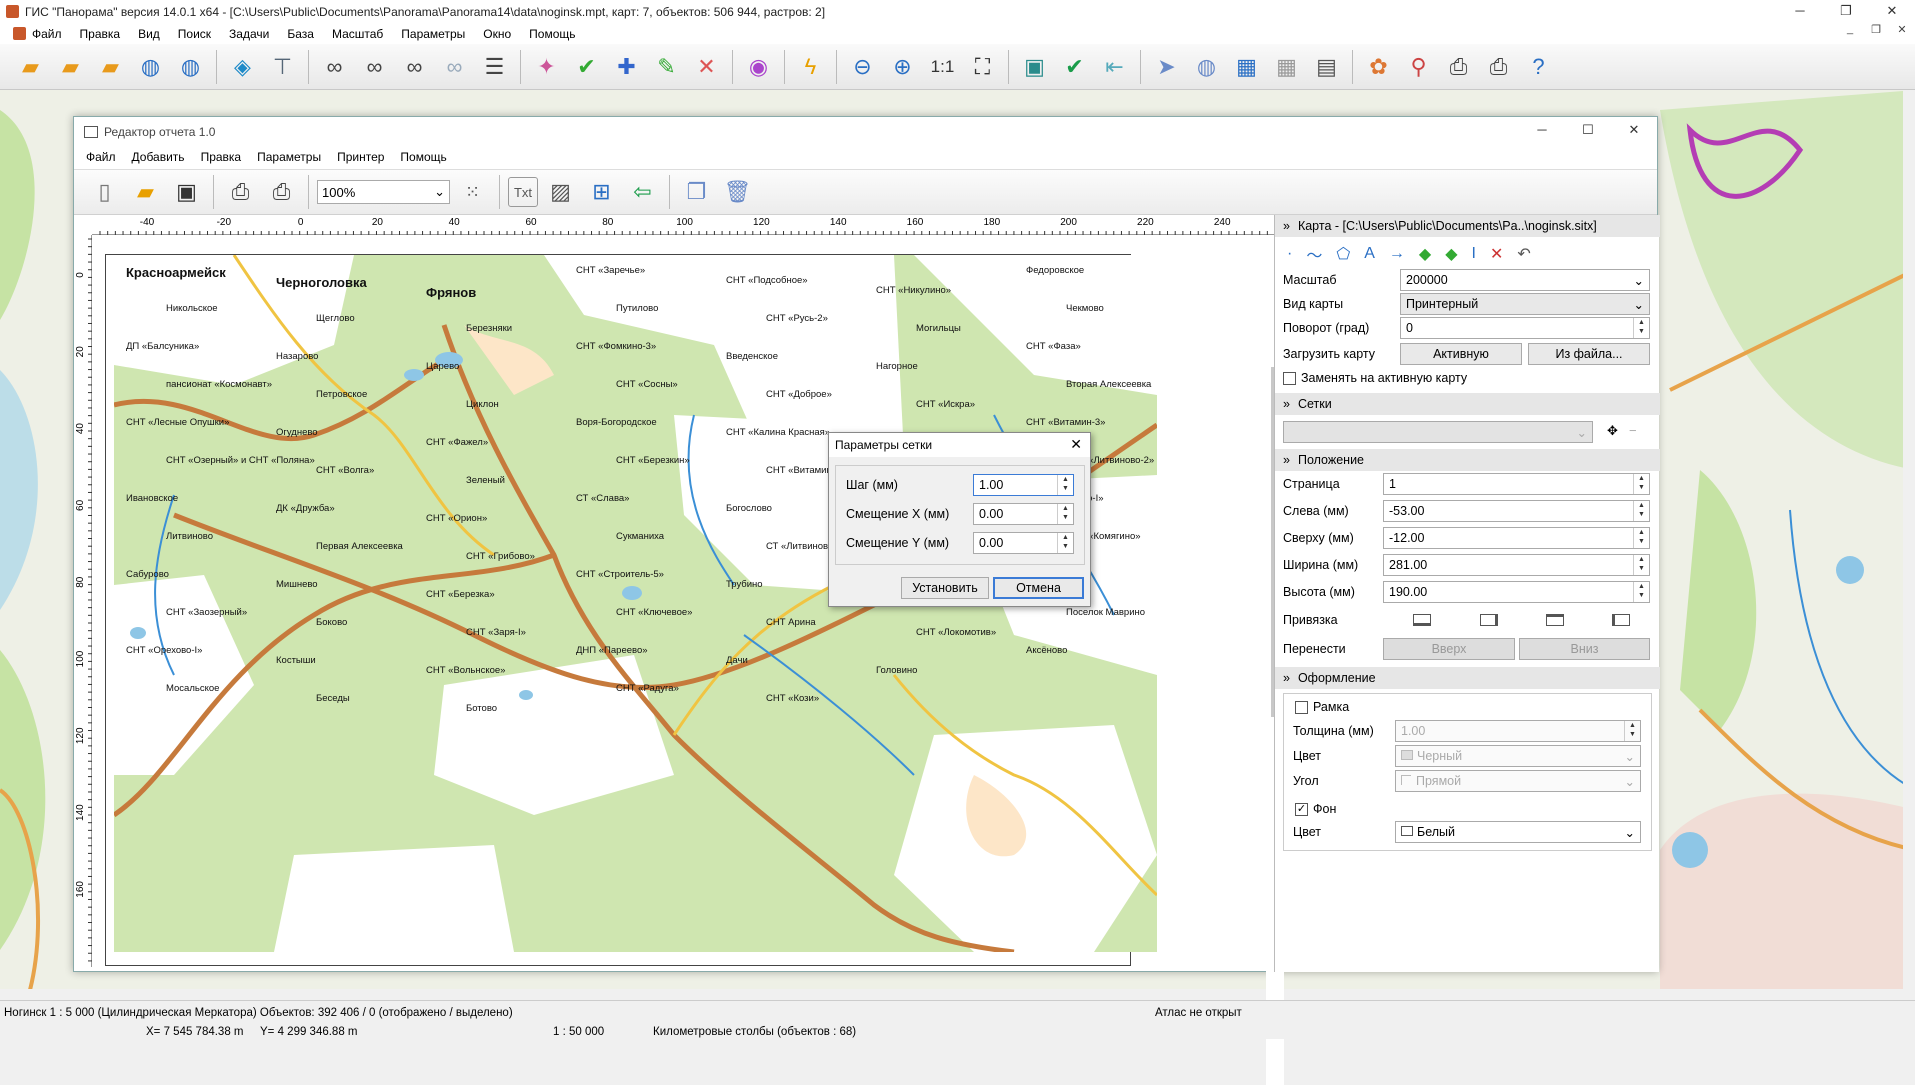  Describe the element at coordinates (862, 66) in the screenshot. I see `zoom-out-icon: ⊖` at that location.